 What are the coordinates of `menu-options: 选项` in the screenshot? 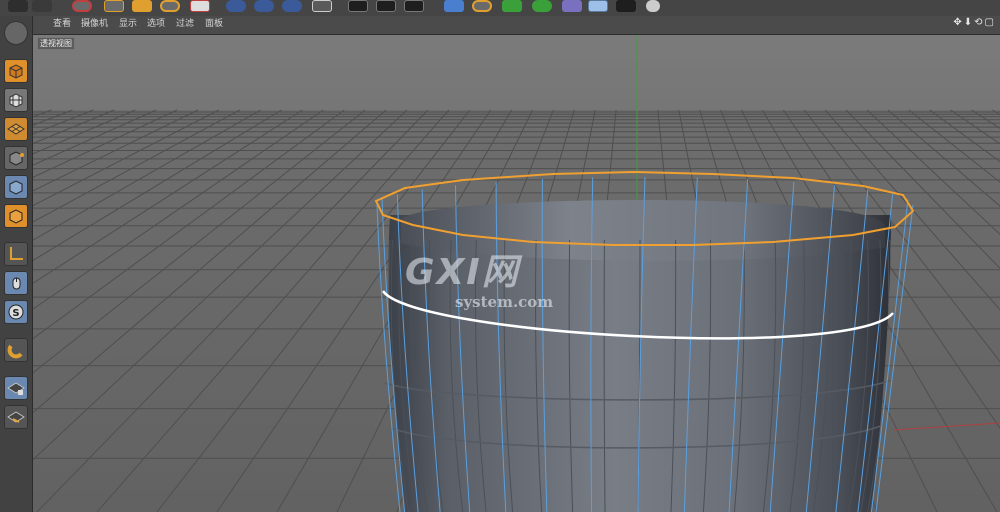 It's located at (156, 24).